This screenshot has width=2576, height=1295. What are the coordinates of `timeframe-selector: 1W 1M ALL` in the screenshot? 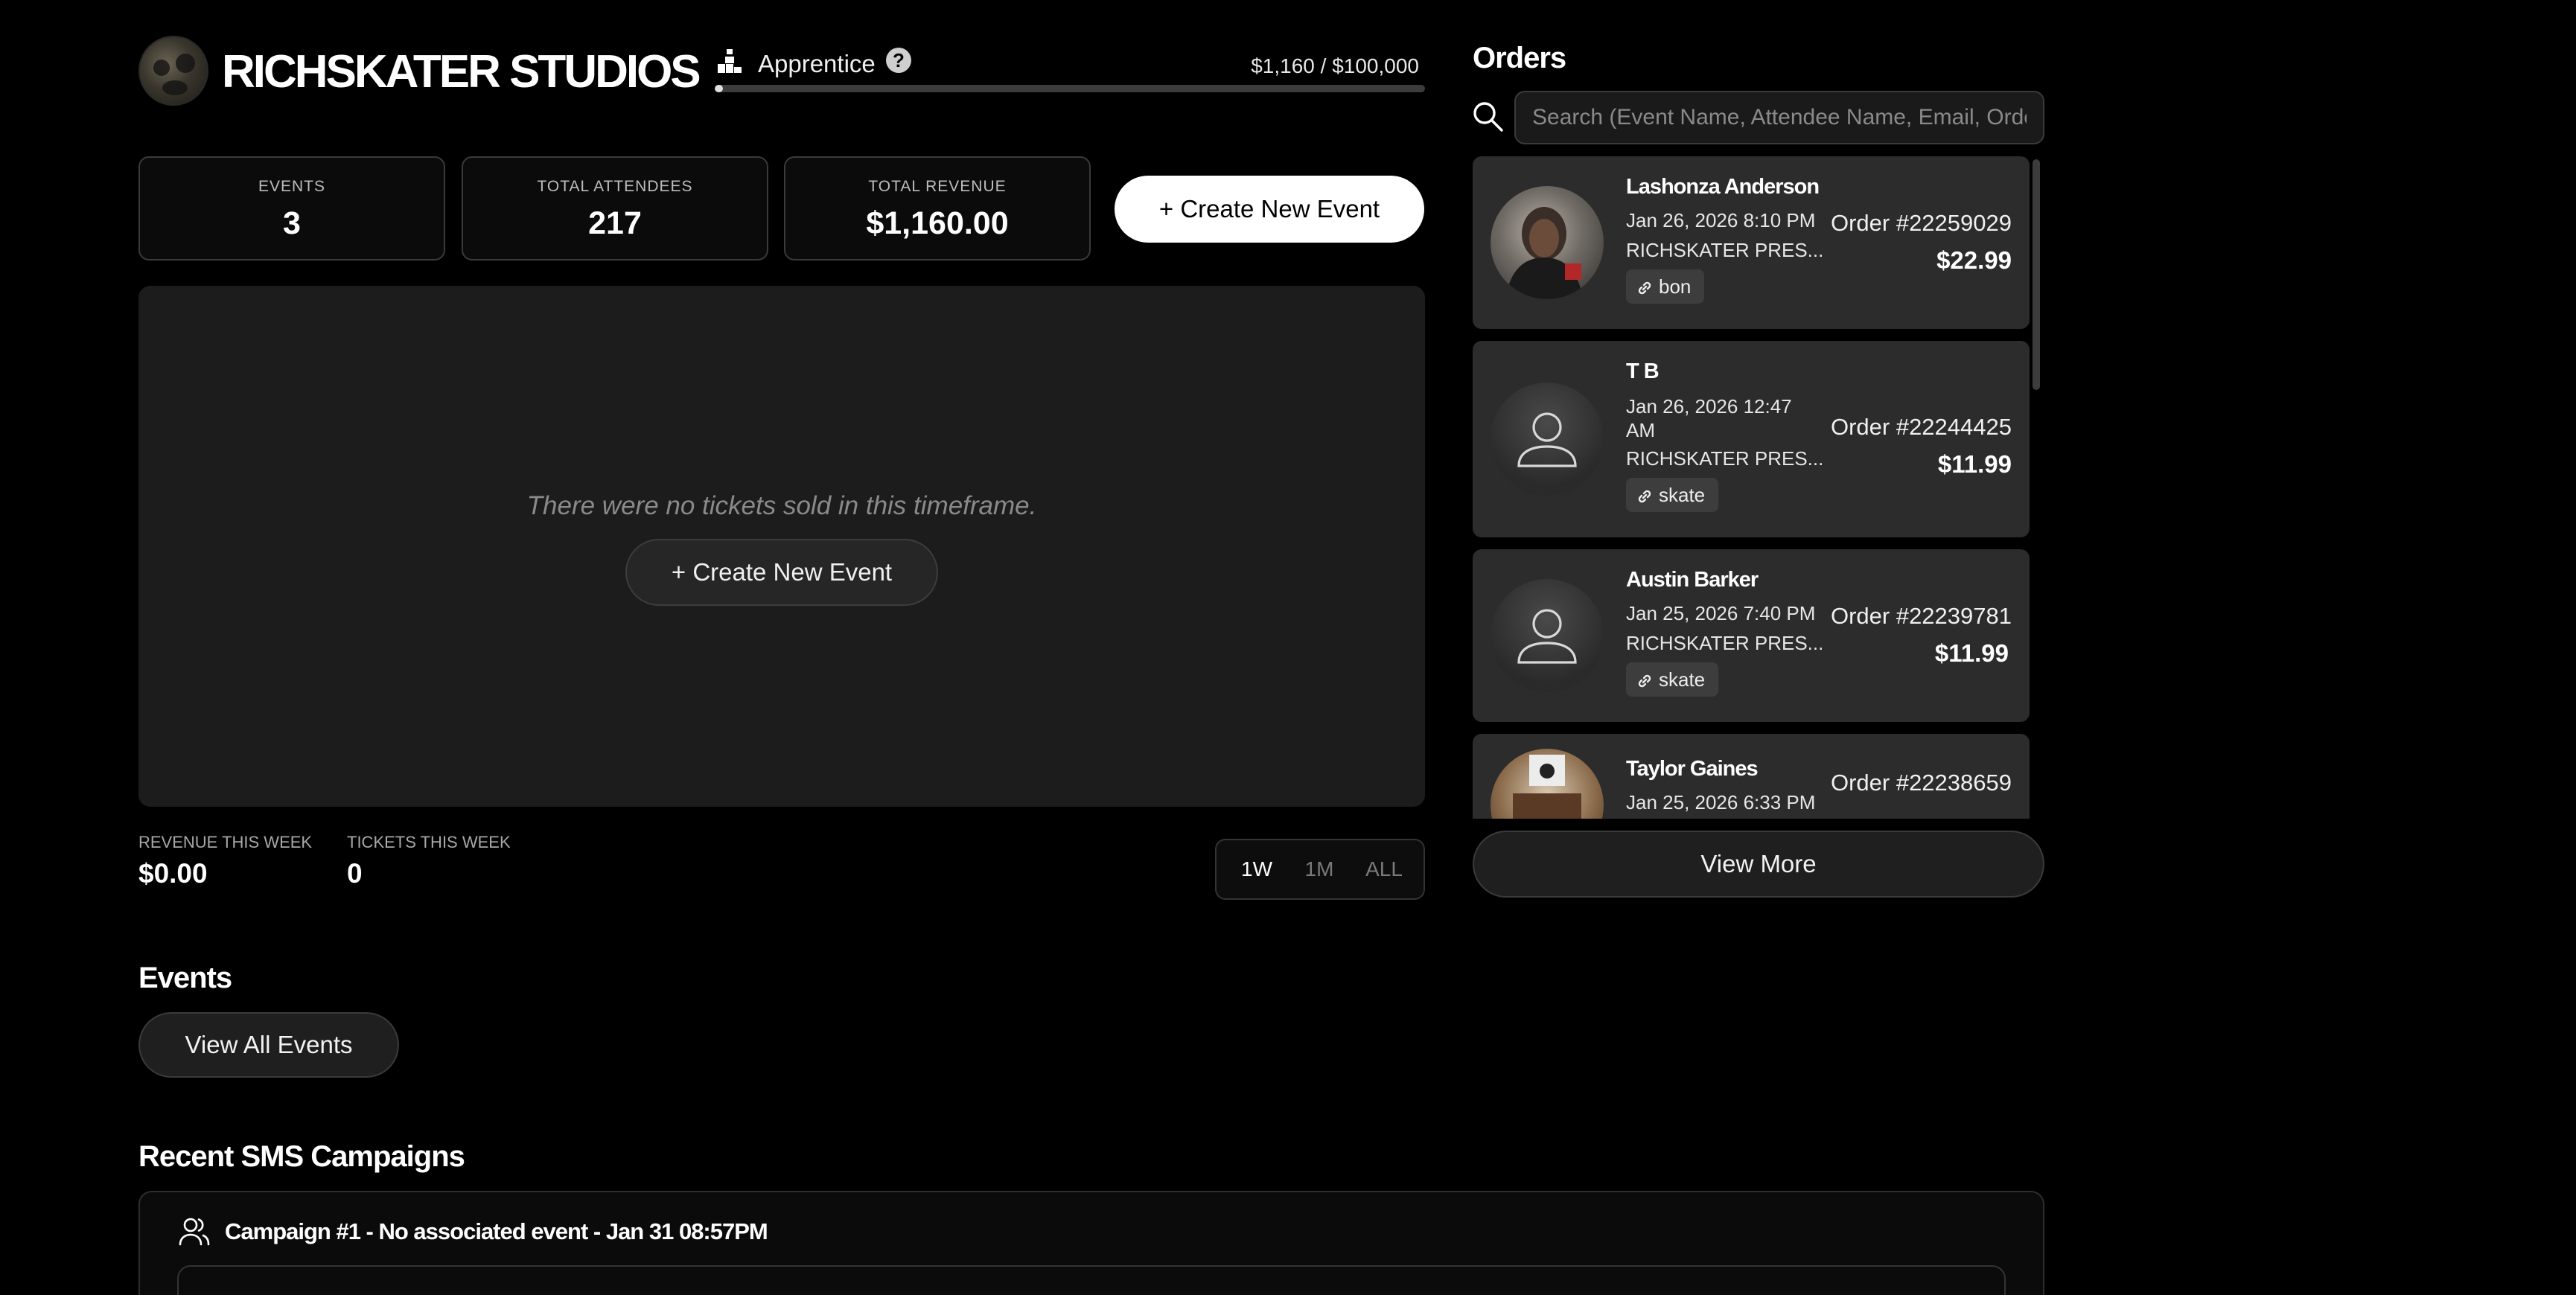 It's located at (1320, 869).